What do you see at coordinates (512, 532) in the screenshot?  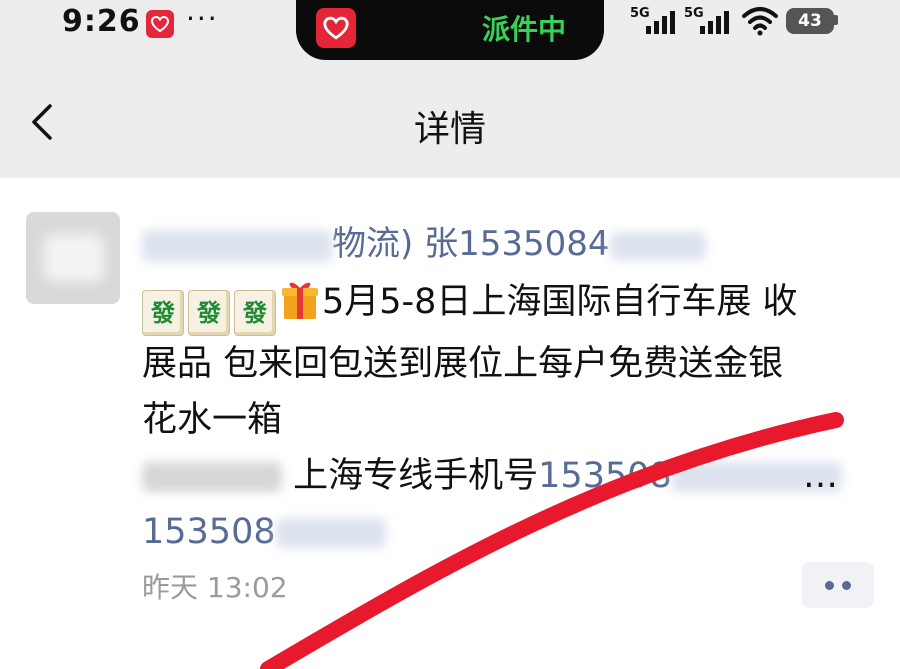 I see `message-line-5: 153508` at bounding box center [512, 532].